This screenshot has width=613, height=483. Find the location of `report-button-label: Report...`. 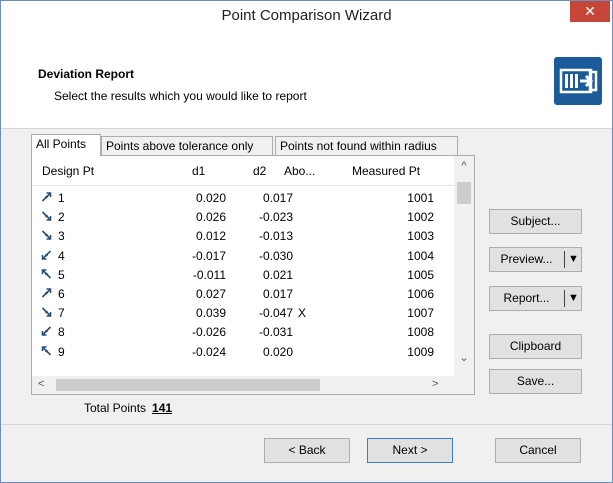

report-button-label: Report... is located at coordinates (526, 298).